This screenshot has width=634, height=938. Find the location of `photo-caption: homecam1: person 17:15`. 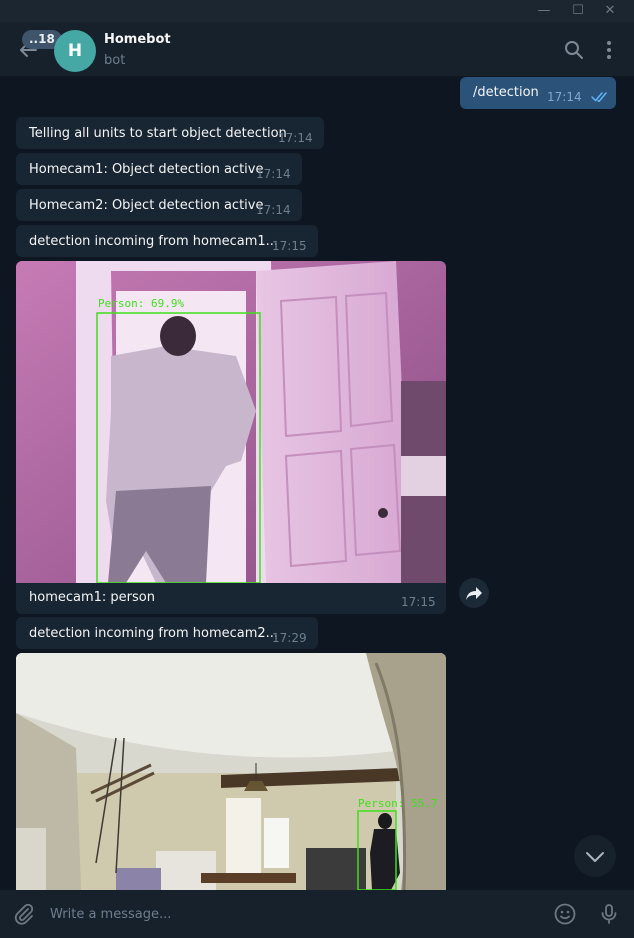

photo-caption: homecam1: person 17:15 is located at coordinates (231, 598).